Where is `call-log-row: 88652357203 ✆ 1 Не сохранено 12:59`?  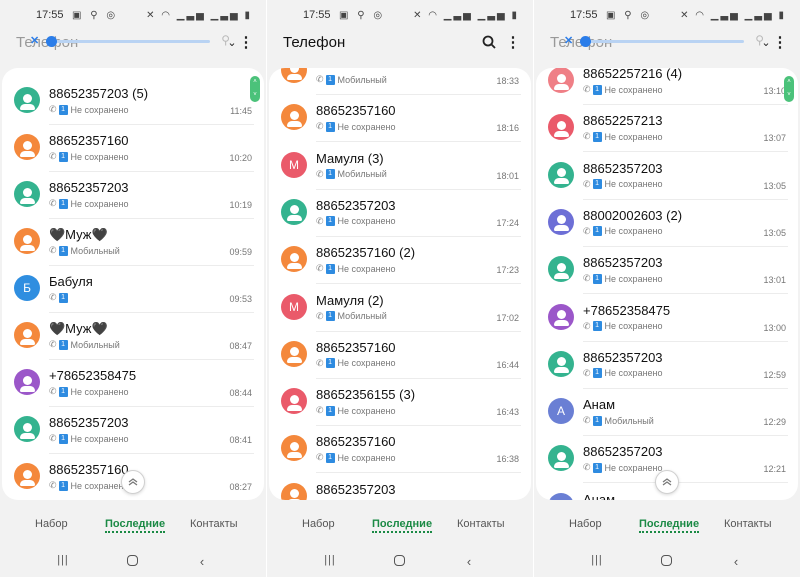
call-log-row: 88652357203 ✆ 1 Не сохранено 12:59 is located at coordinates (667, 365).